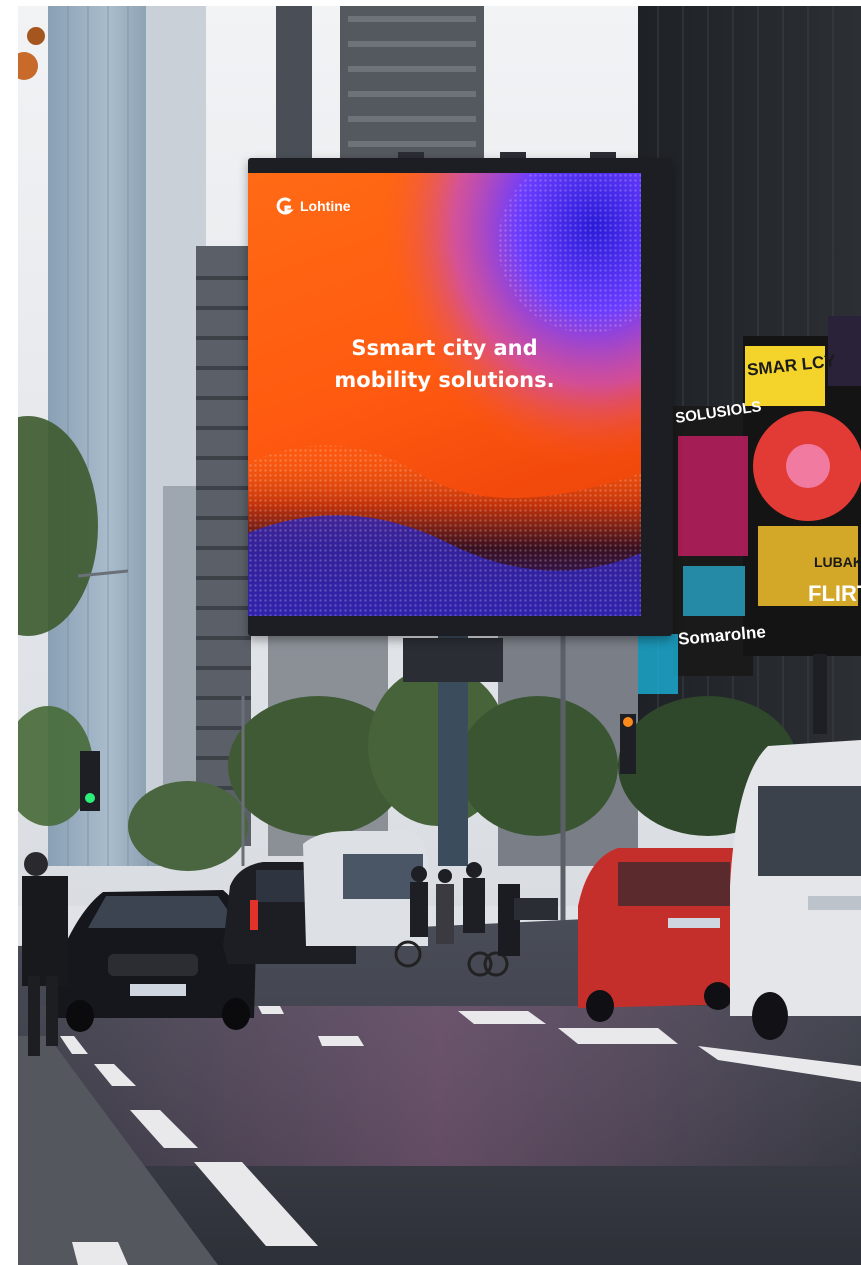 The width and height of the screenshot is (861, 1265). I want to click on billboard-brand: Lohtine, so click(313, 206).